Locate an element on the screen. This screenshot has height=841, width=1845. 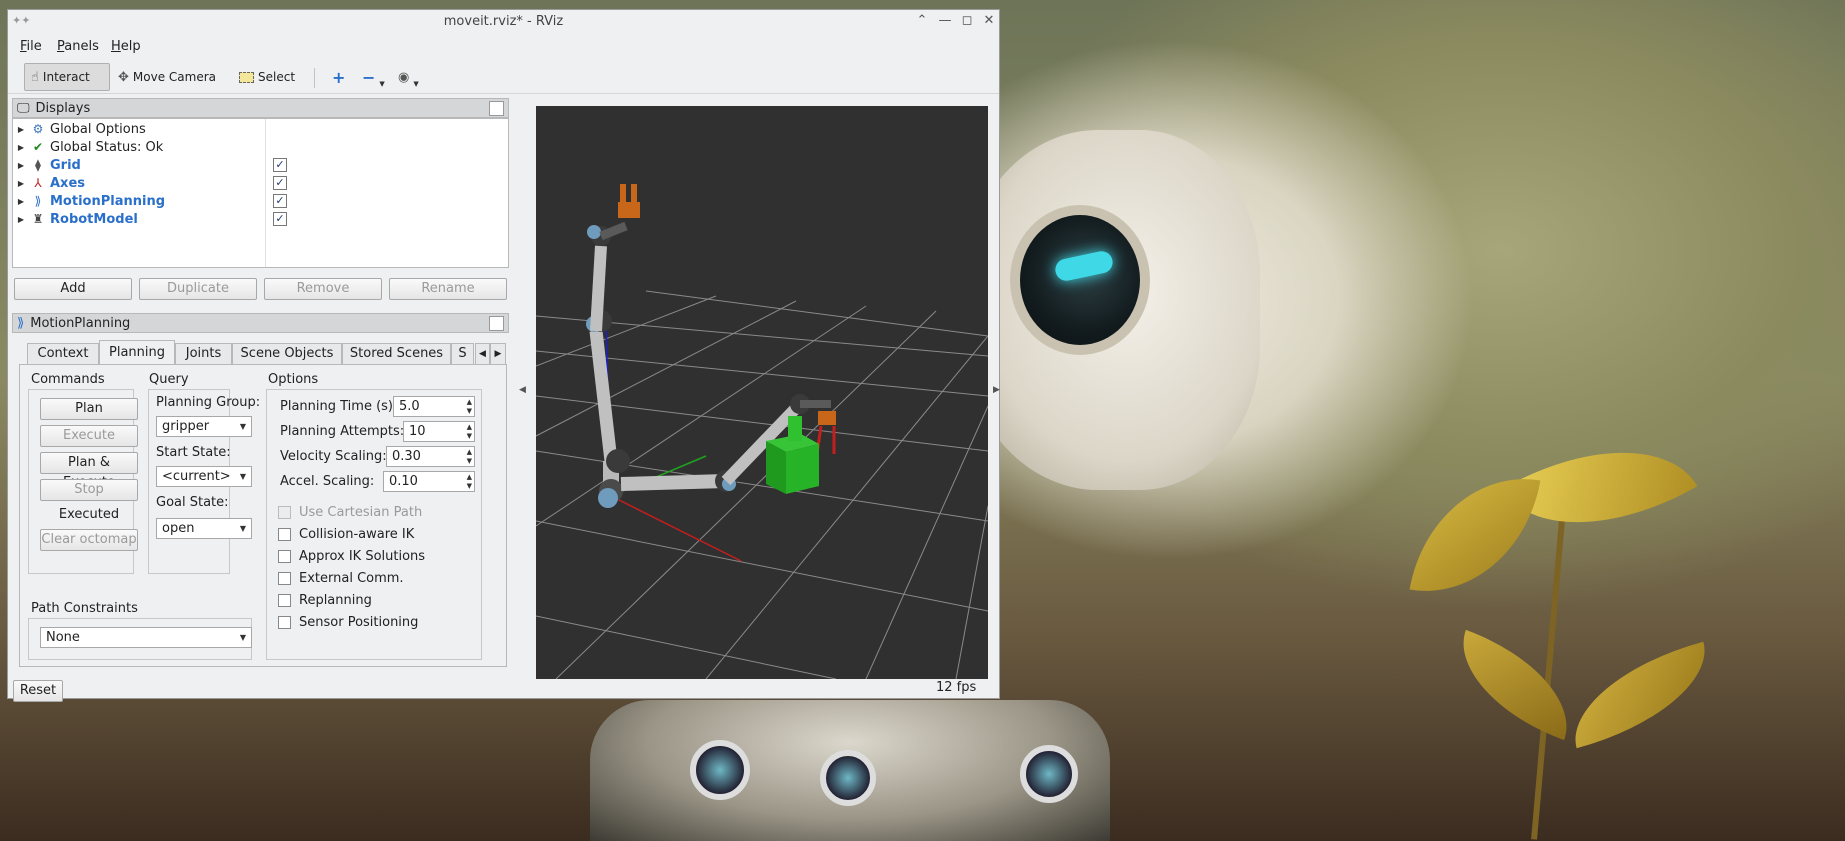
tab-scroll-right-button: ▶ is located at coordinates (498, 354).